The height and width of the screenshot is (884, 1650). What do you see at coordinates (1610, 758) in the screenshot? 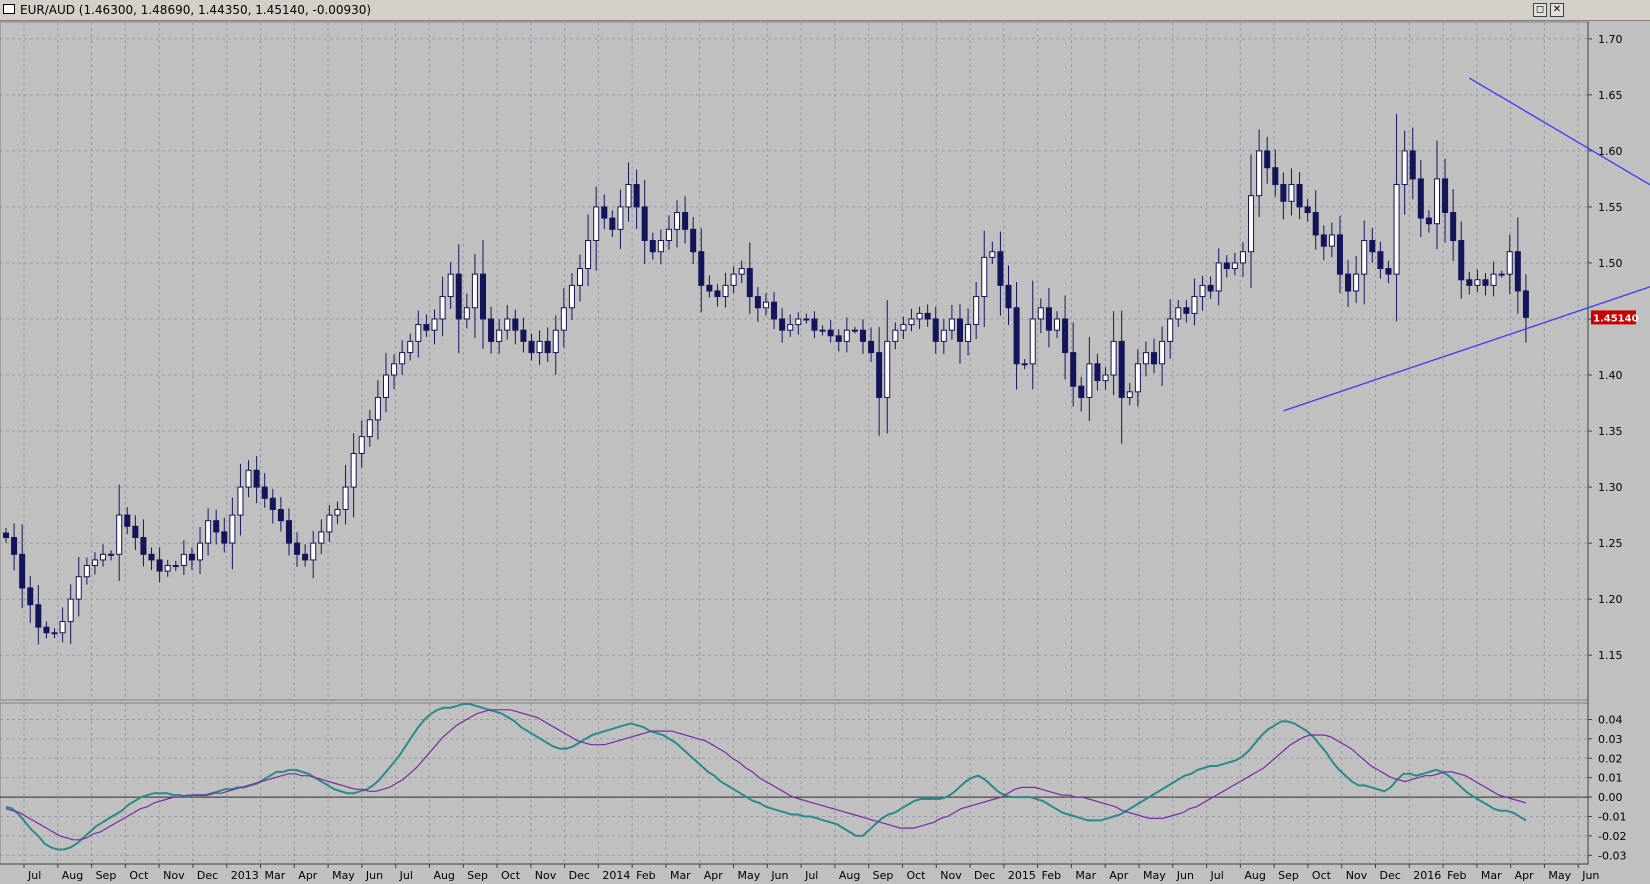
I see `oscillator-axis-label: 0.02` at bounding box center [1610, 758].